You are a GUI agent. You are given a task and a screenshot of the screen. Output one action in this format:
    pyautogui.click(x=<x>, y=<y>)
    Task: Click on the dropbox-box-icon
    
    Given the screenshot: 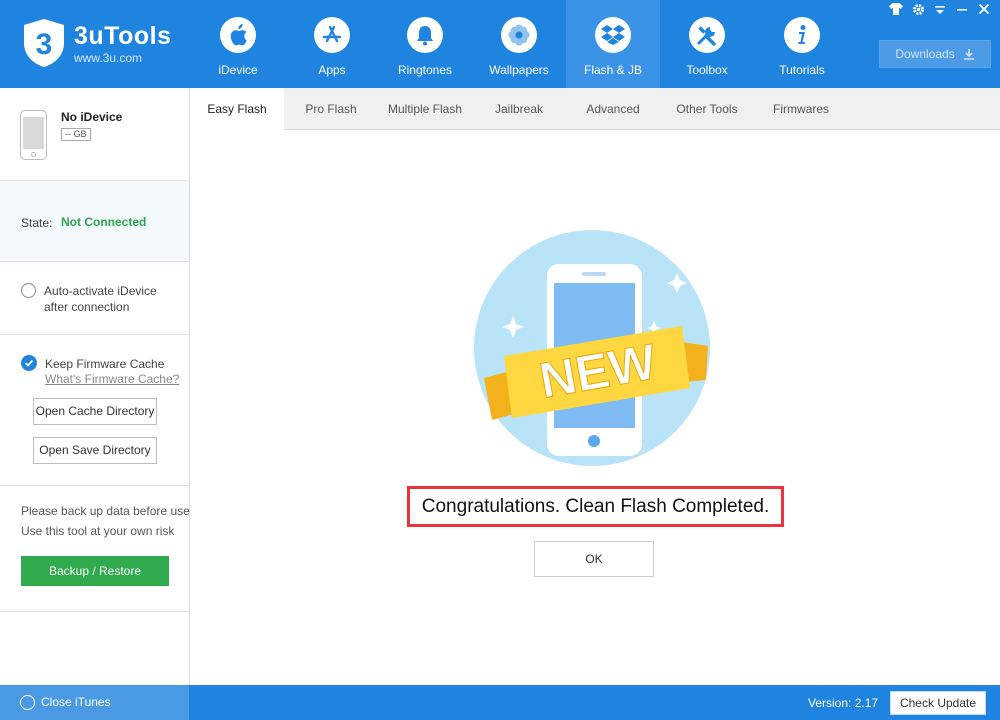 What is the action you would take?
    pyautogui.click(x=613, y=35)
    